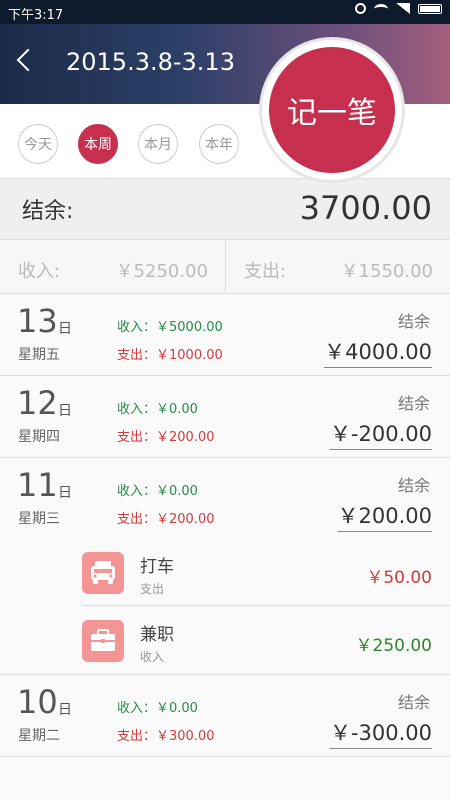 The width and height of the screenshot is (450, 800). What do you see at coordinates (157, 567) in the screenshot?
I see `record-title: 打车` at bounding box center [157, 567].